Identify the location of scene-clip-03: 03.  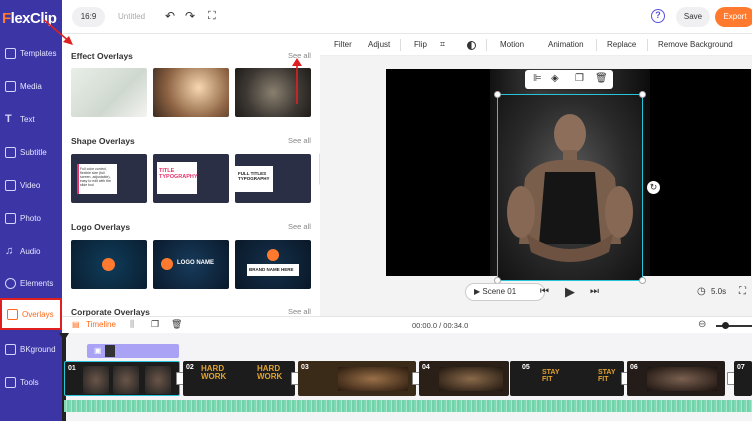
(357, 378).